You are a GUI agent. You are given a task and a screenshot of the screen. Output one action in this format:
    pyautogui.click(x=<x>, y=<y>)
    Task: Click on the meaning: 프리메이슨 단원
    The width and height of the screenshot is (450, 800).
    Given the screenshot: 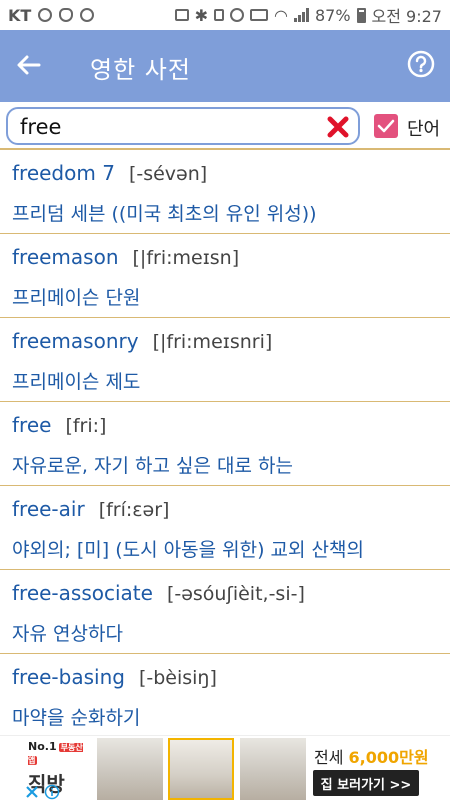 What is the action you would take?
    pyautogui.click(x=76, y=298)
    